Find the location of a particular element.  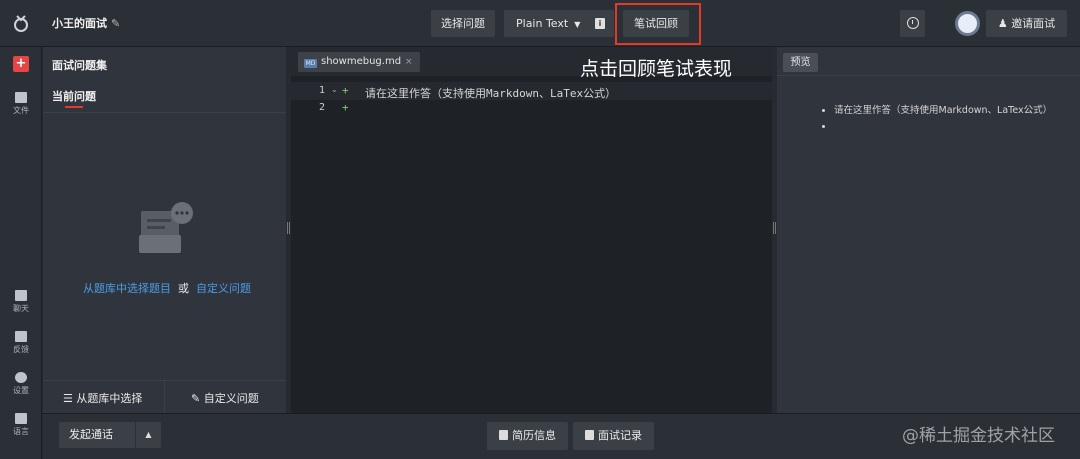

top-bar: 小王的面试 ✎ 选择问题 Plain Text ▼ i 笔试回顾 ♟ 邀请面试 is located at coordinates (540, 23).